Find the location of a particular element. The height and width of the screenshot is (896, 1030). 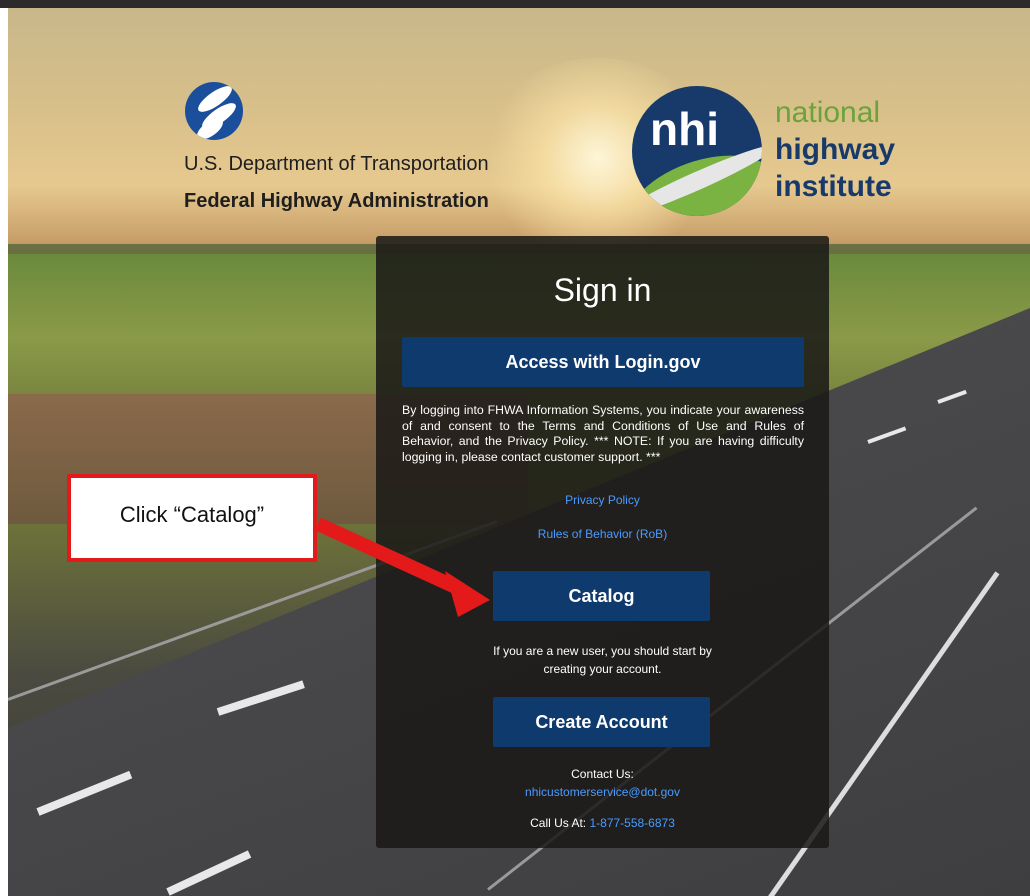

rules-of-behavior-link: Rules of Behavior (RoB) is located at coordinates (602, 534).